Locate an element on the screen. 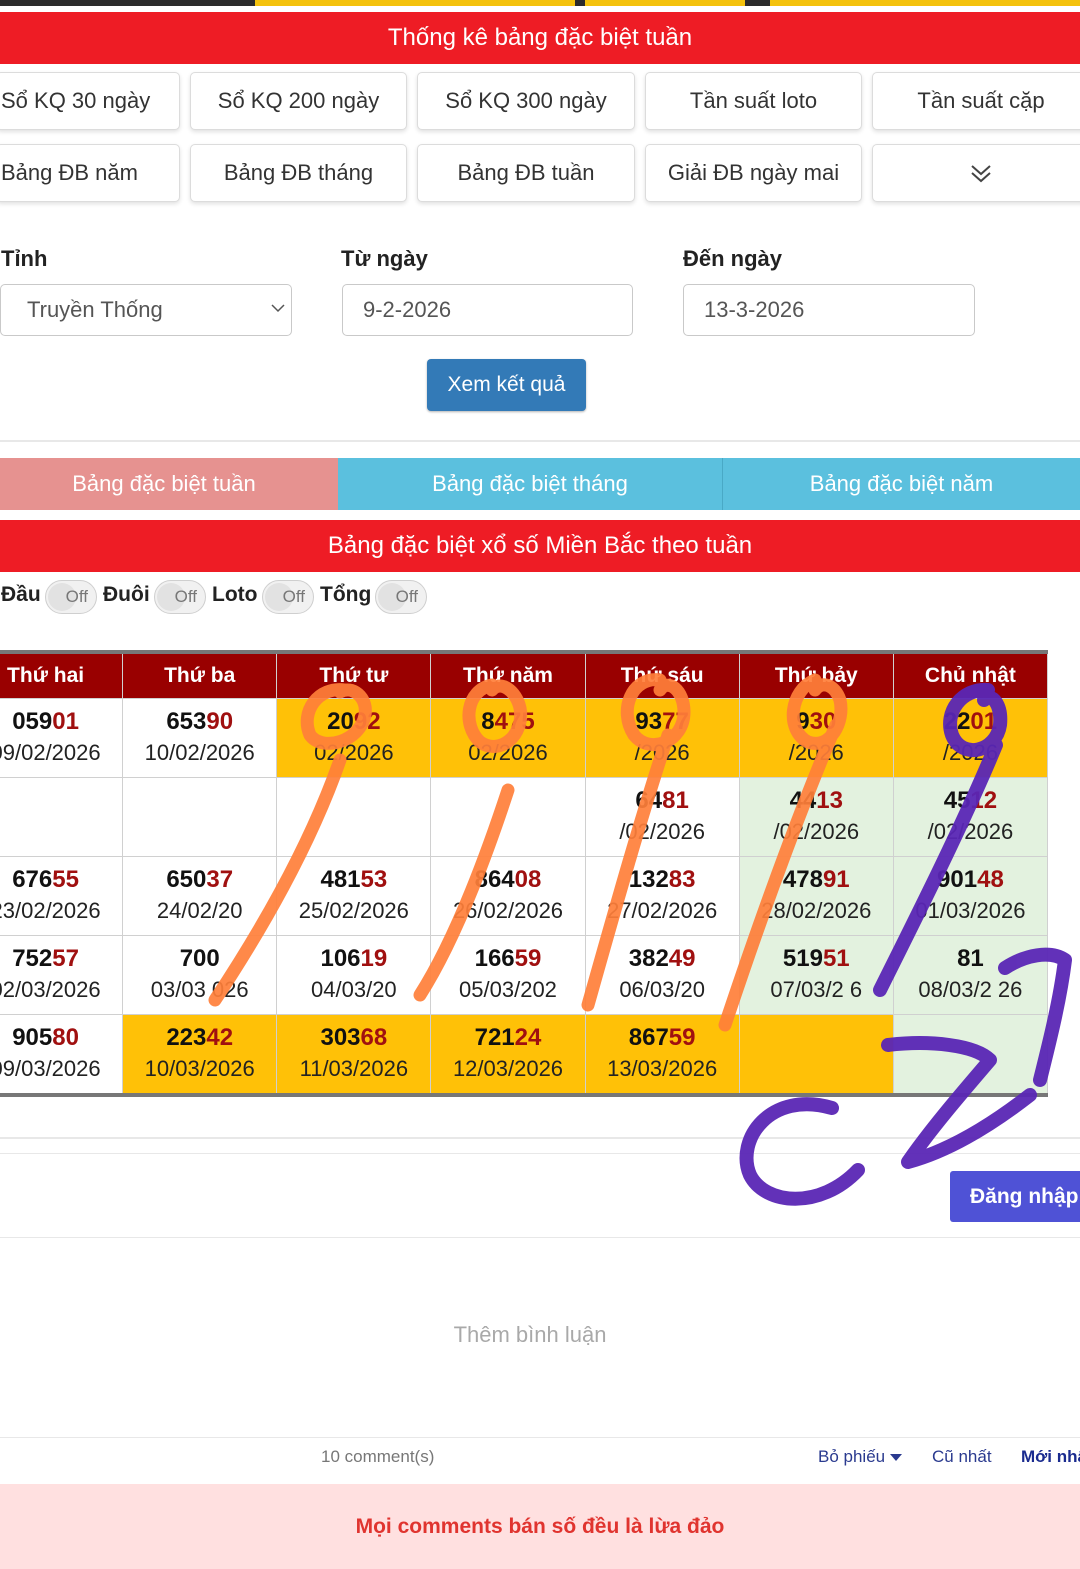  sort-vote-button: Bỏ phiếu is located at coordinates (860, 1457).